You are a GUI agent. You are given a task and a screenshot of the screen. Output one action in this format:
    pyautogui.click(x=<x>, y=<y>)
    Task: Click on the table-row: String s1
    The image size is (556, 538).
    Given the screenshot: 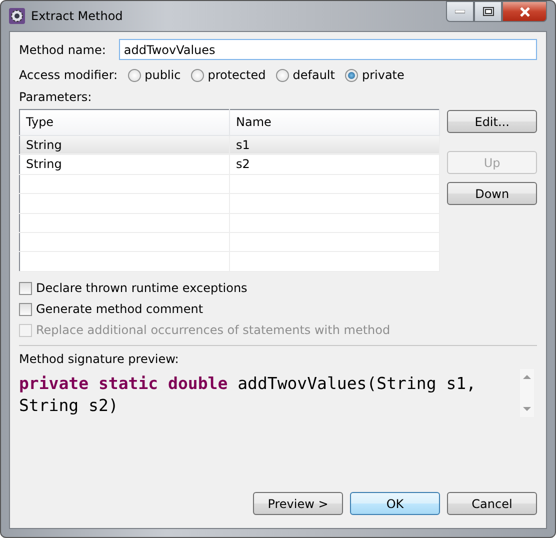 What is the action you would take?
    pyautogui.click(x=230, y=145)
    